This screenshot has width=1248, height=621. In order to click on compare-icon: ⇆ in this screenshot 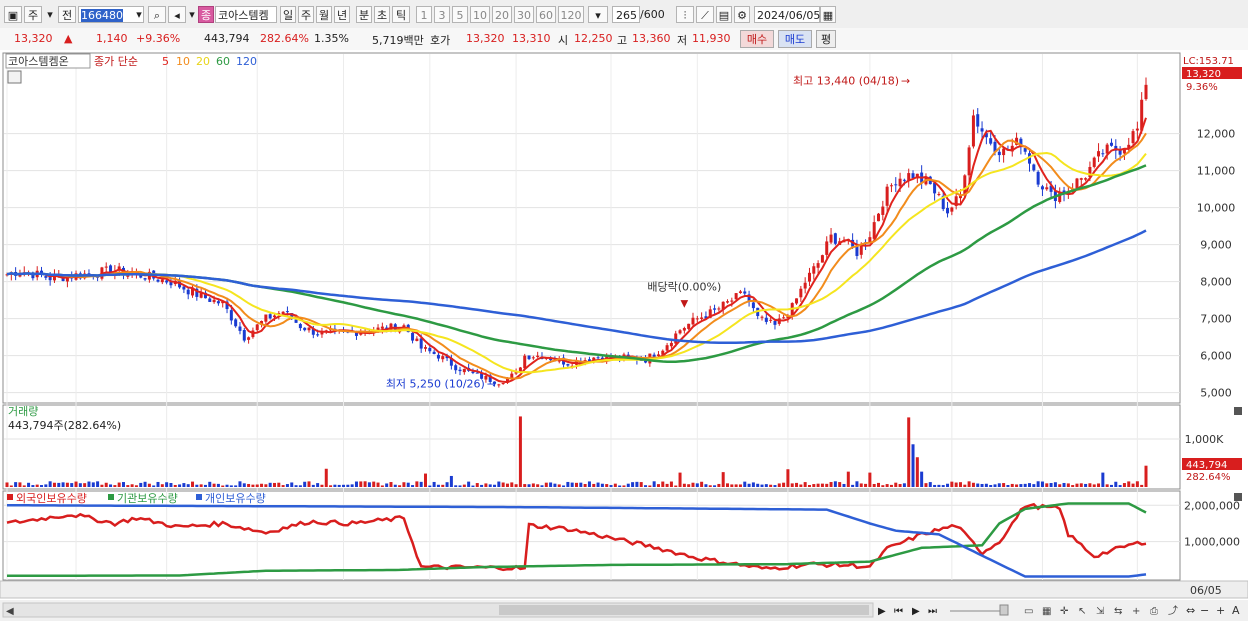, I will do `click(1118, 611)`.